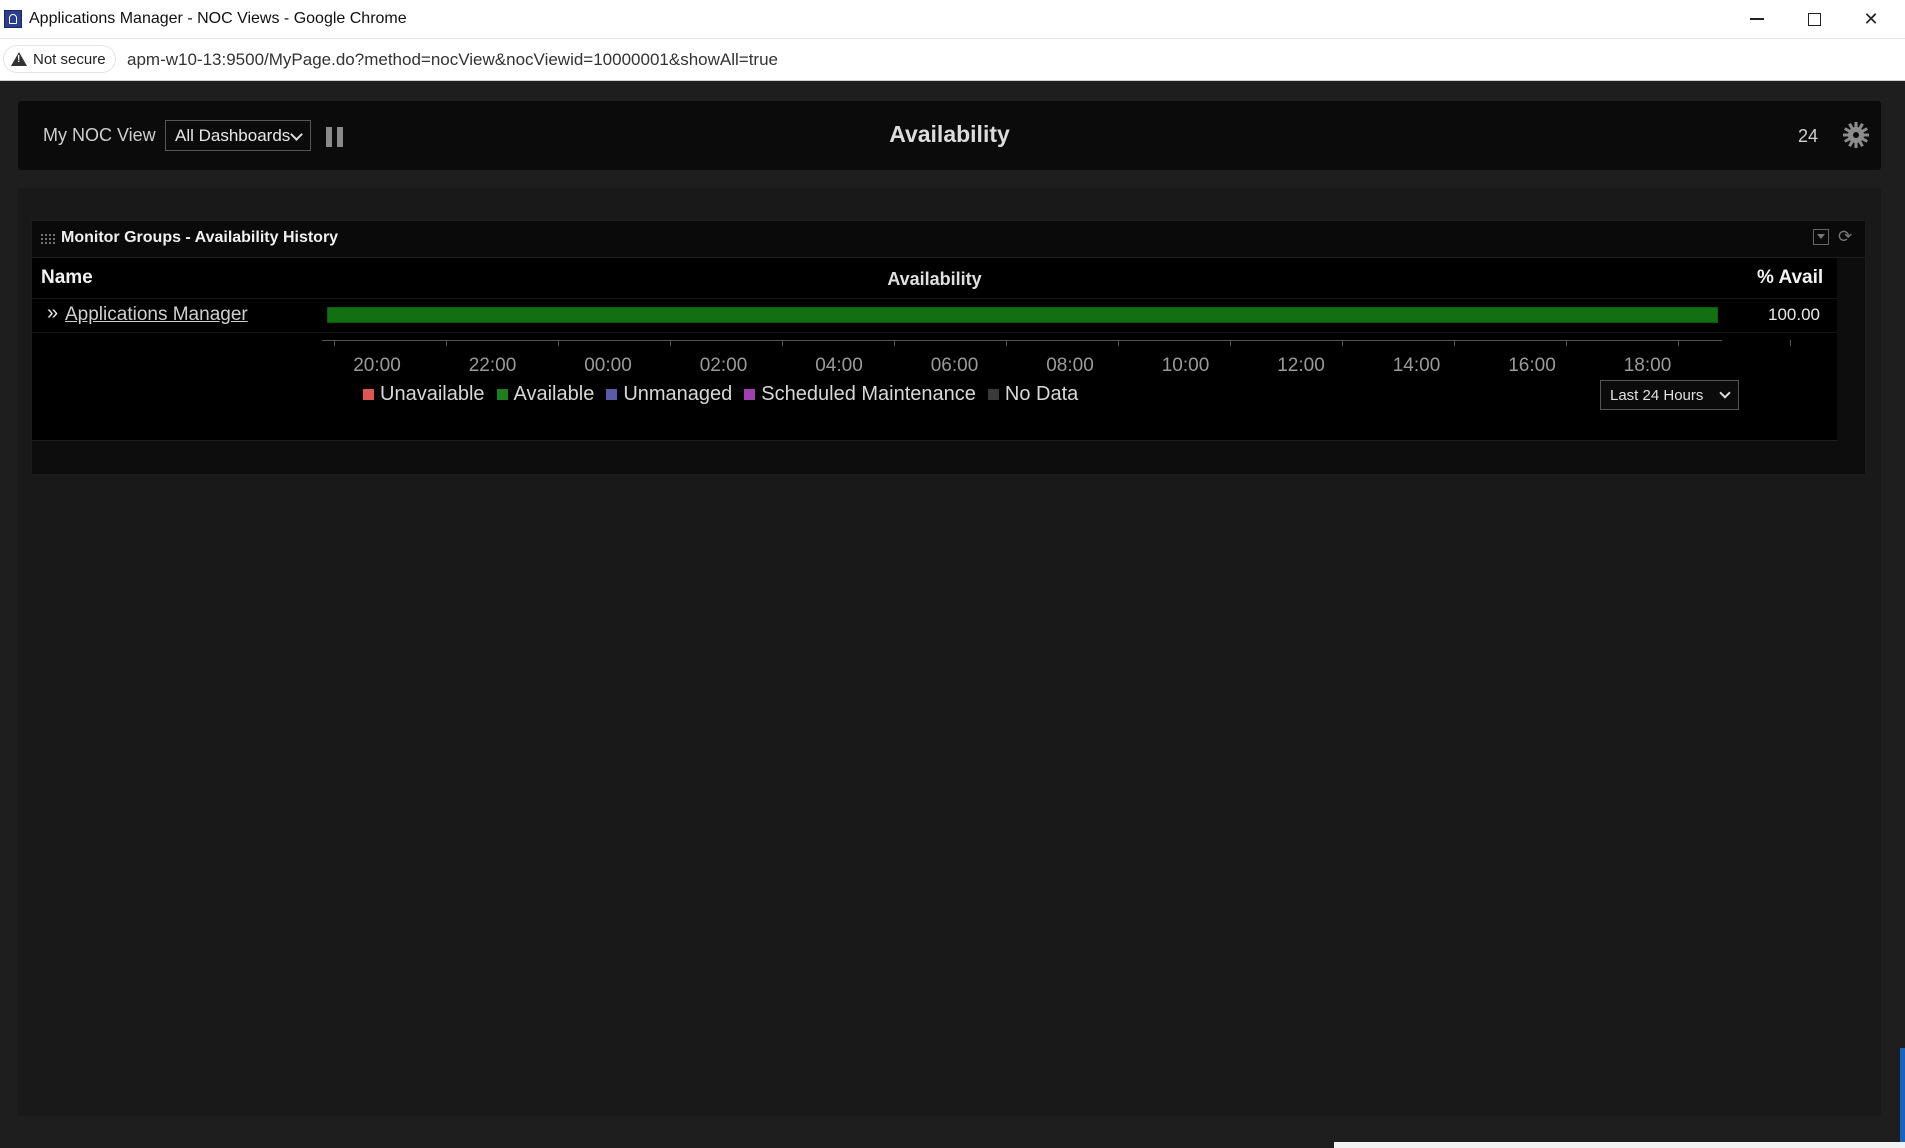 This screenshot has height=1148, width=1905. Describe the element at coordinates (335, 137) in the screenshot. I see `pause-button` at that location.